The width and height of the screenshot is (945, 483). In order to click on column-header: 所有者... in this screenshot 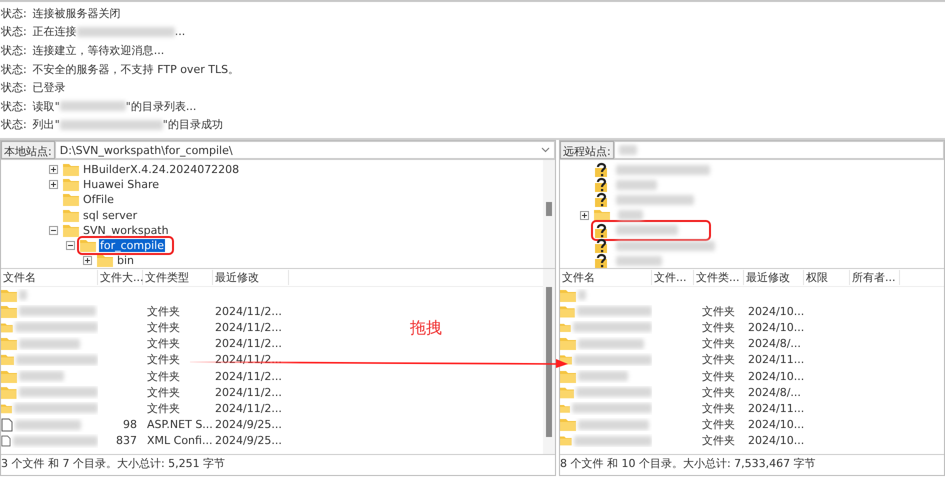, I will do `click(875, 277)`.